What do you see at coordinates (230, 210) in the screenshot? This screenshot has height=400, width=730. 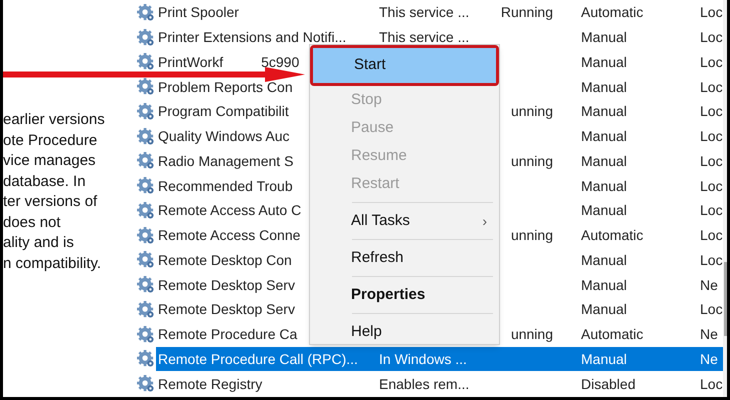 I see `service-name: Remote Access Auto C` at bounding box center [230, 210].